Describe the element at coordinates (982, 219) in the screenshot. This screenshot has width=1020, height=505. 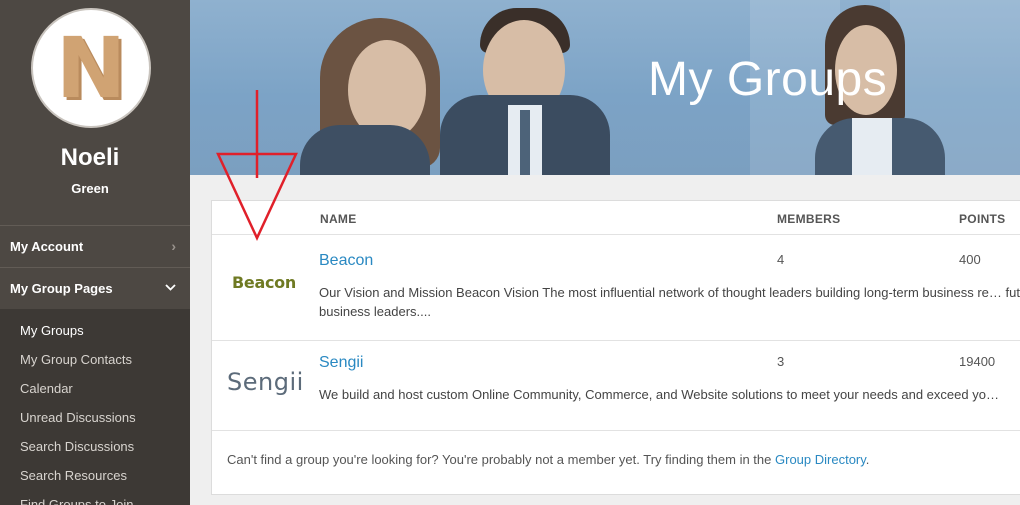
I see `column-header-points: POINTS` at that location.